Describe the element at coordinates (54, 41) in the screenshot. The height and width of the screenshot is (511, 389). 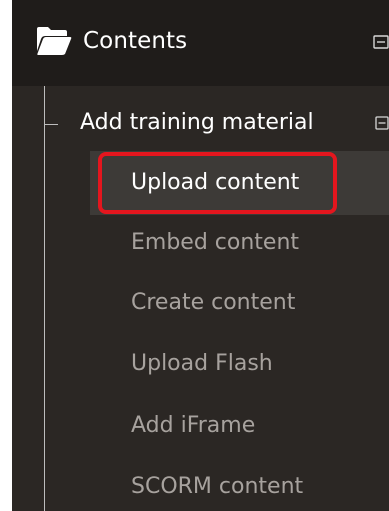
I see `folder-open-icon` at that location.